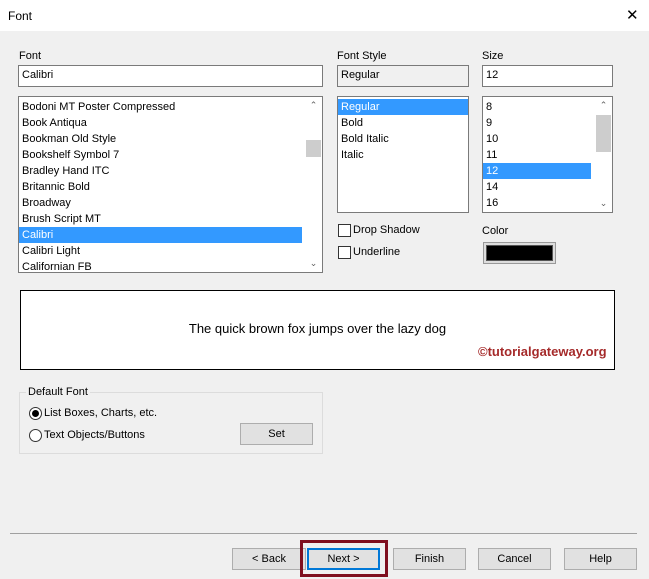 This screenshot has height=579, width=649. I want to click on list-item: Bold Italic, so click(403, 139).